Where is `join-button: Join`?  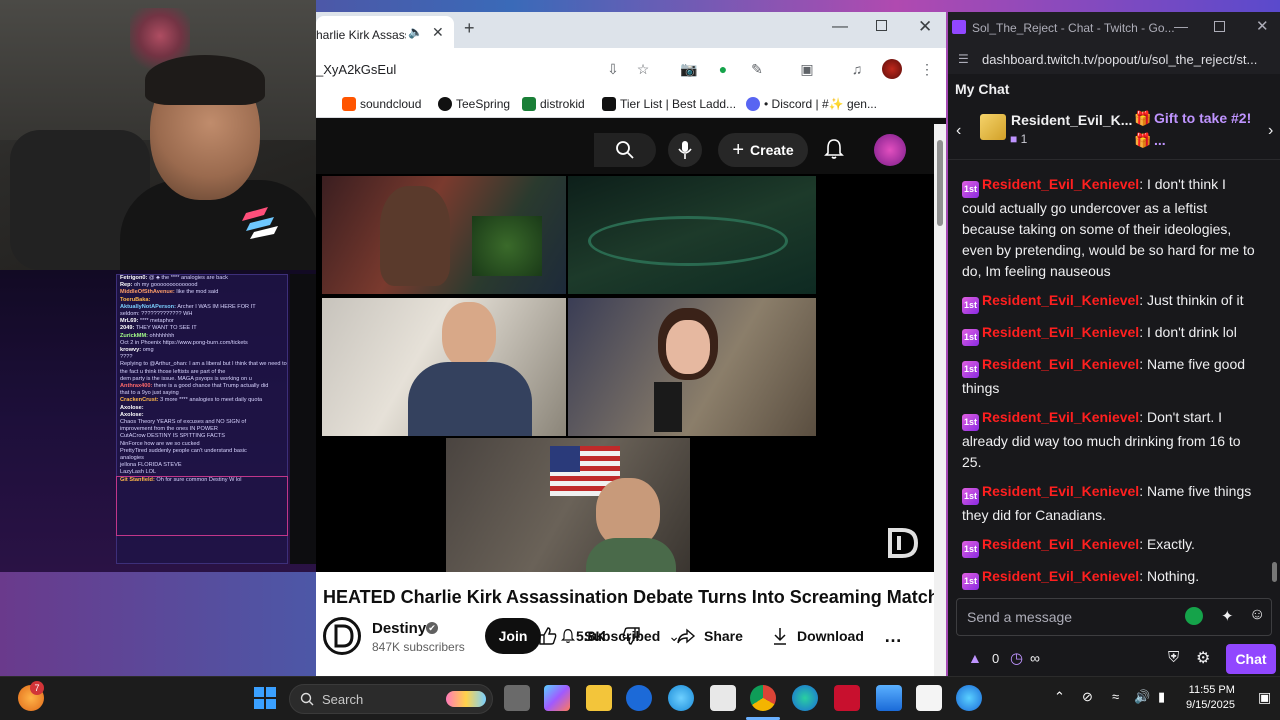 join-button: Join is located at coordinates (513, 636).